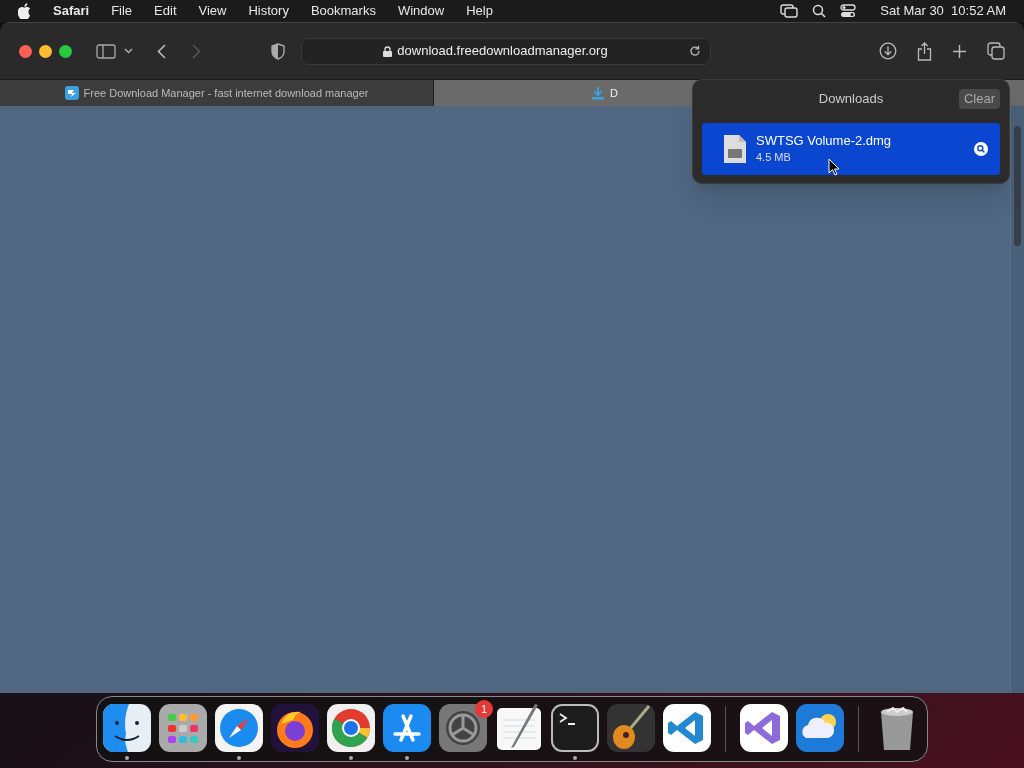 This screenshot has height=768, width=1024. I want to click on file-size: 4.5 MB, so click(774, 157).